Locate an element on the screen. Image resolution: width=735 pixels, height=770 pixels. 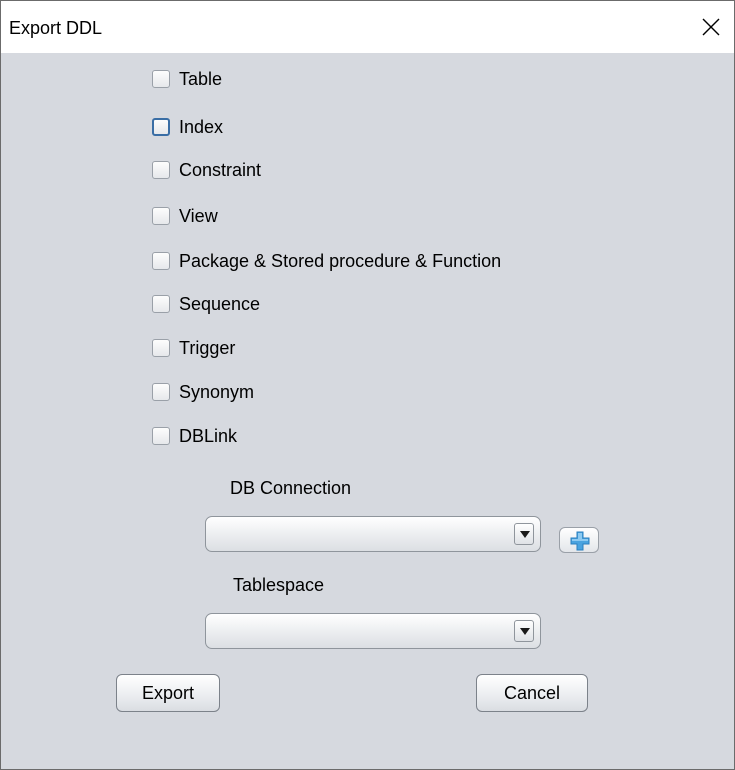
db-connection-select is located at coordinates (373, 534).